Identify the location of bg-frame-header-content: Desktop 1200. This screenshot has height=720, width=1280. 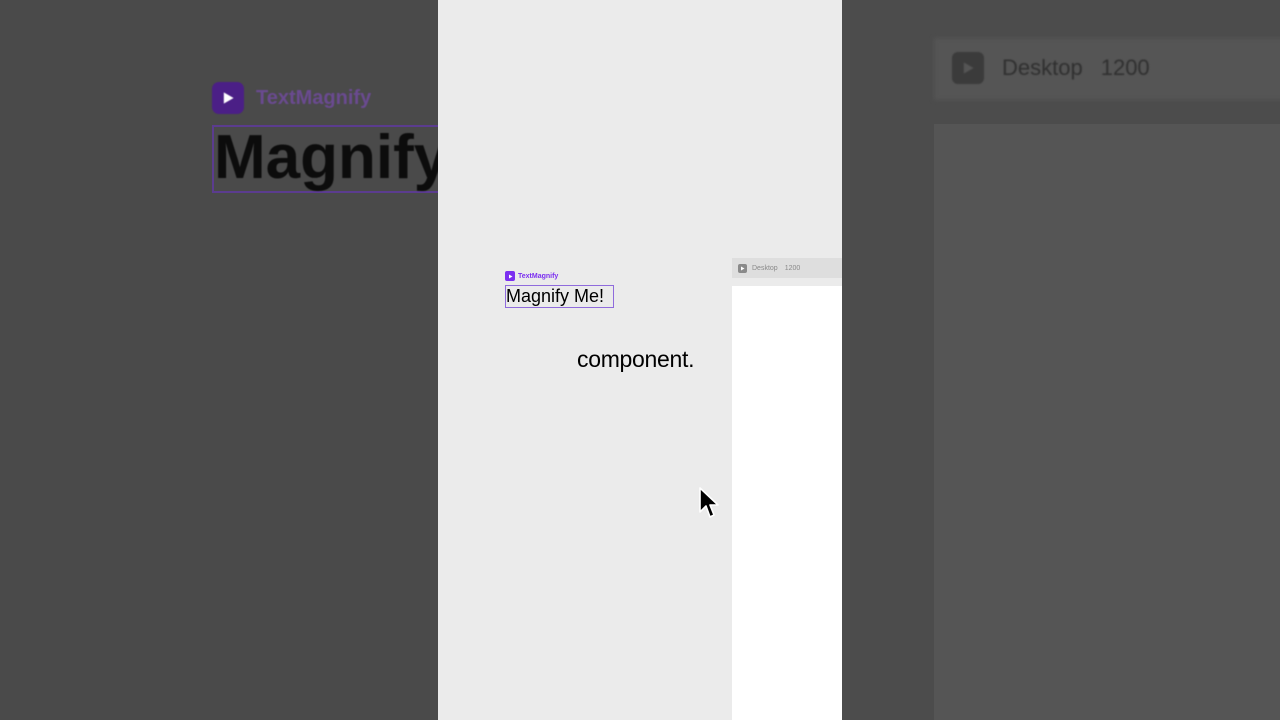
(1051, 68).